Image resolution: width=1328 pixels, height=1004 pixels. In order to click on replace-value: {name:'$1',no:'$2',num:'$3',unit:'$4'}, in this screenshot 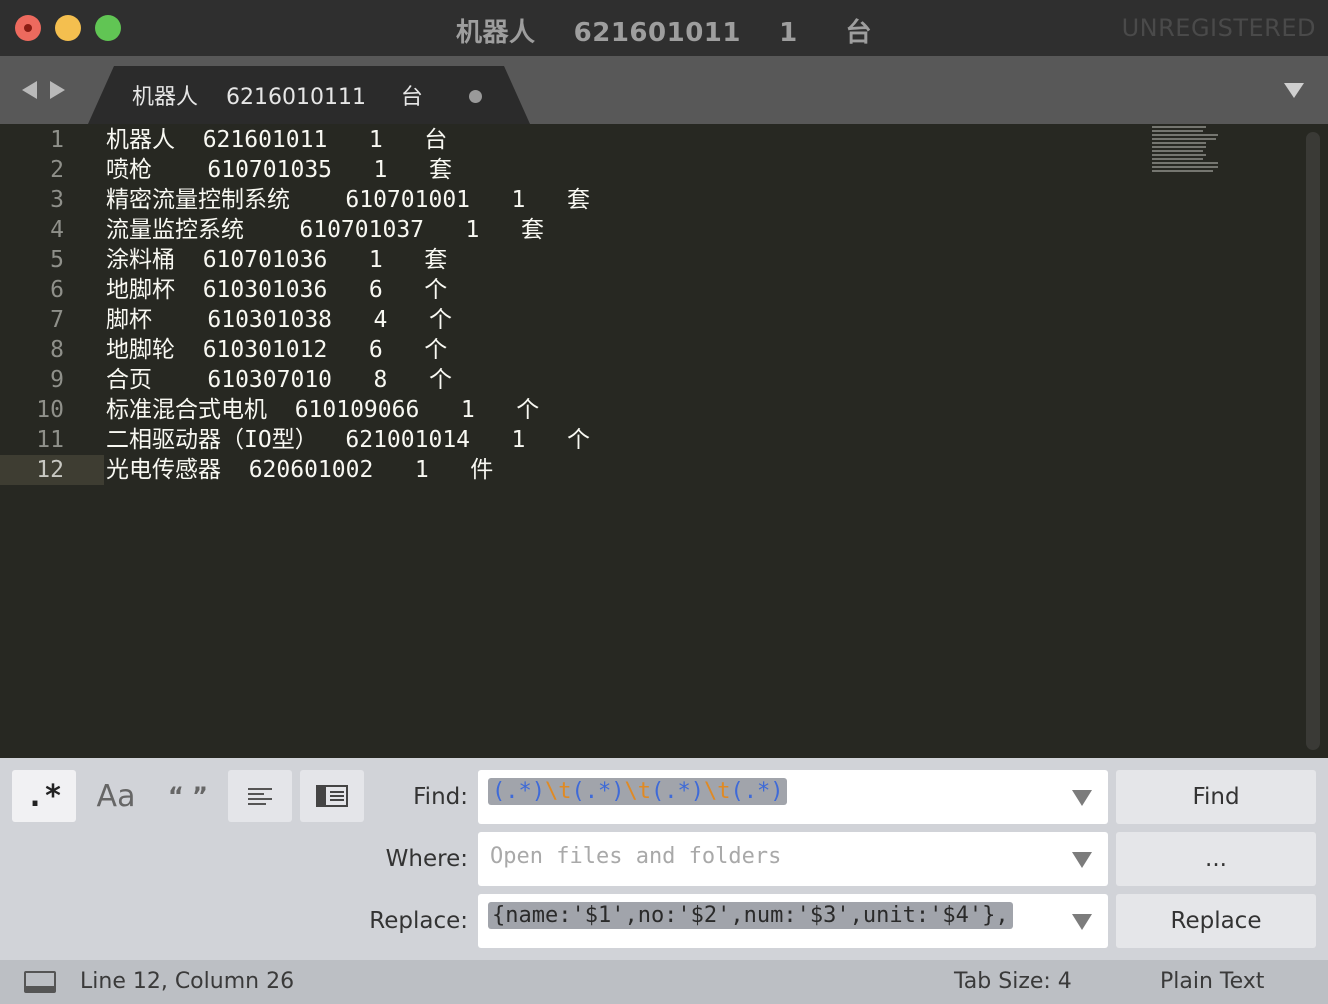, I will do `click(750, 915)`.